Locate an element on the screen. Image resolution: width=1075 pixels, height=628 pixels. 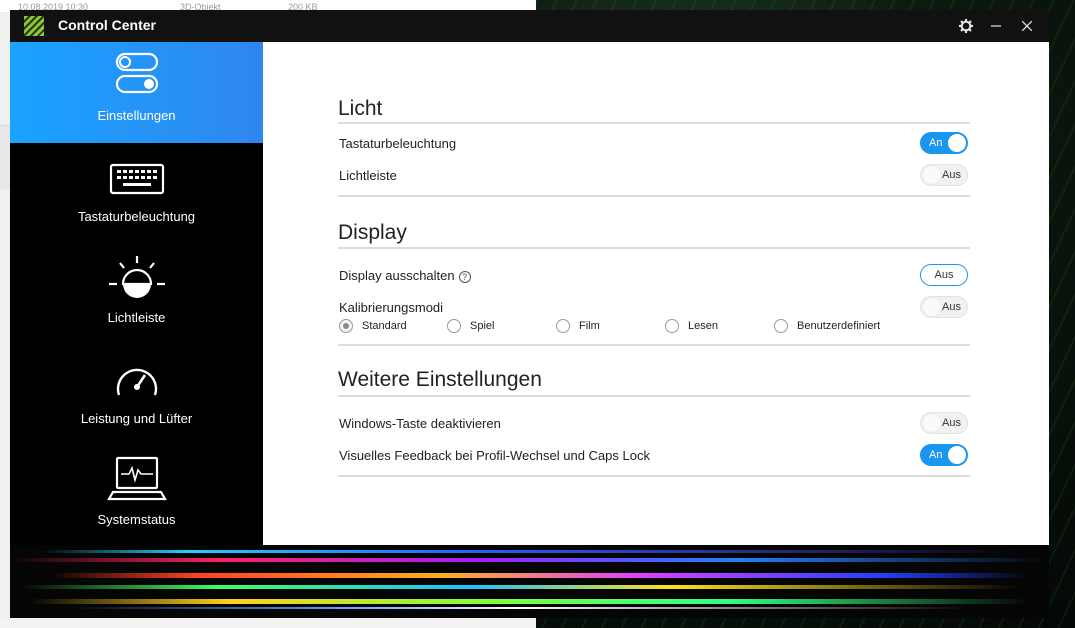
windows-taste-label: Windows-Taste deaktivieren is located at coordinates (420, 423).